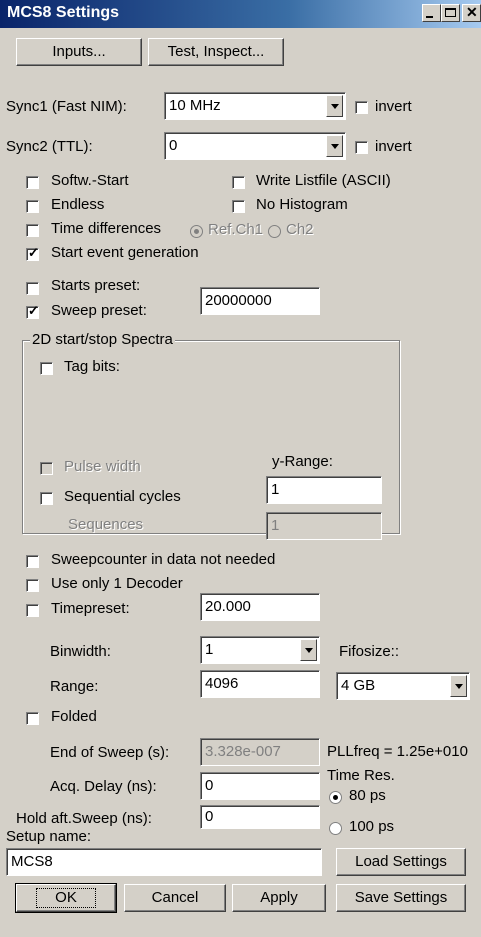 The width and height of the screenshot is (481, 937). I want to click on fifosize-select: 4 GB, so click(403, 686).